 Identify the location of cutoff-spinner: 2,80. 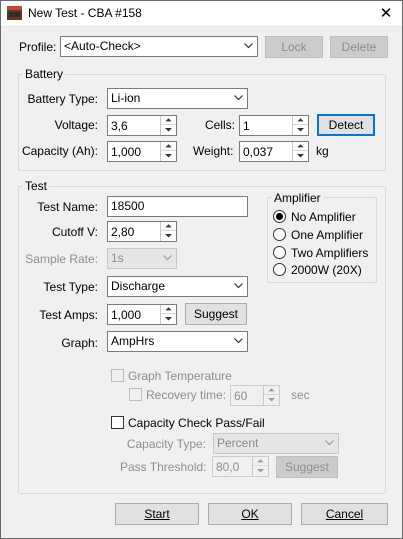
(142, 231).